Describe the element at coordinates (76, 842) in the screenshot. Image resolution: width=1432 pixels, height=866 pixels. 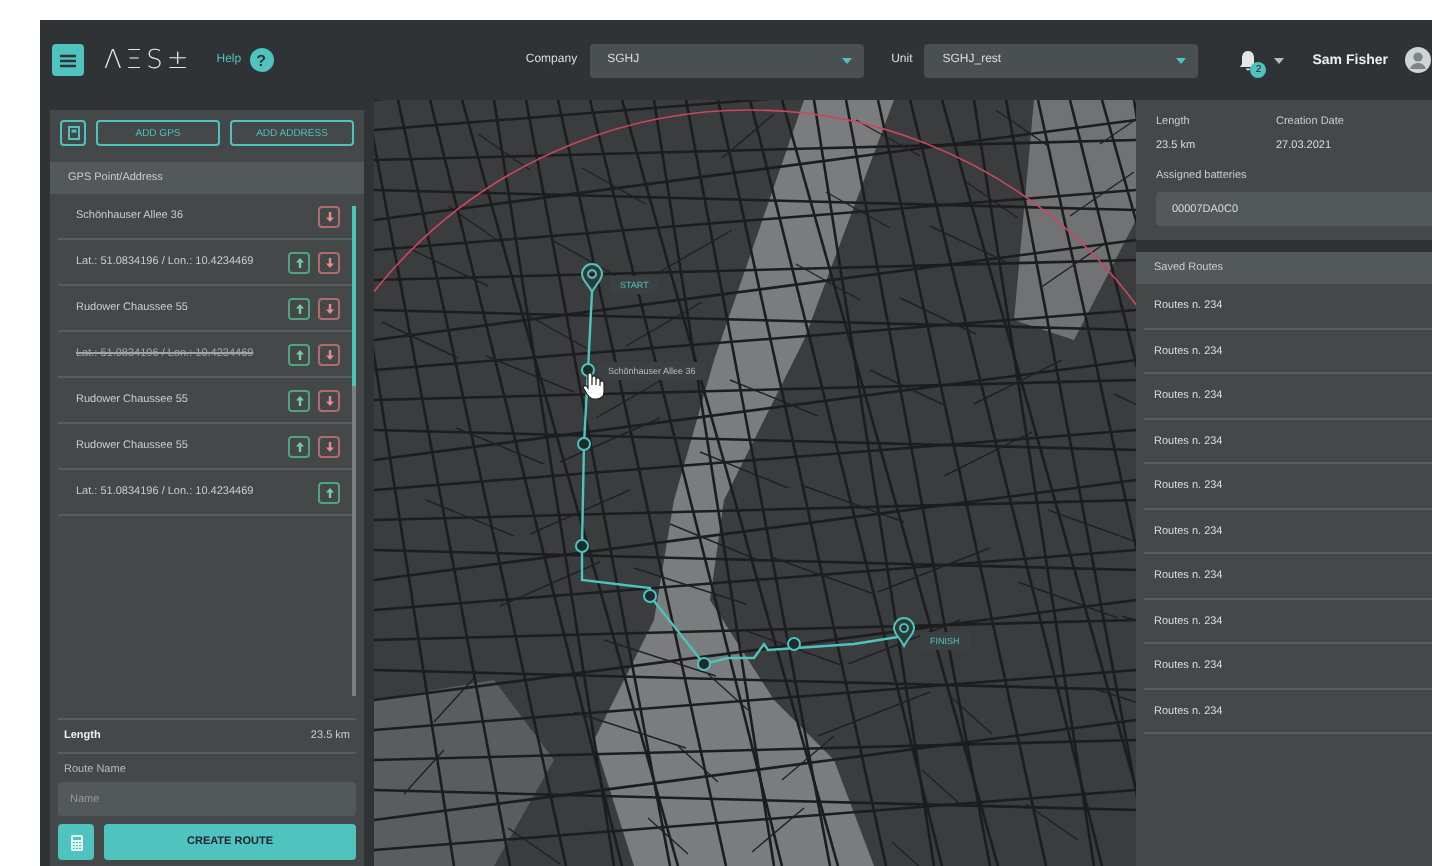
I see `calculator-icon` at that location.